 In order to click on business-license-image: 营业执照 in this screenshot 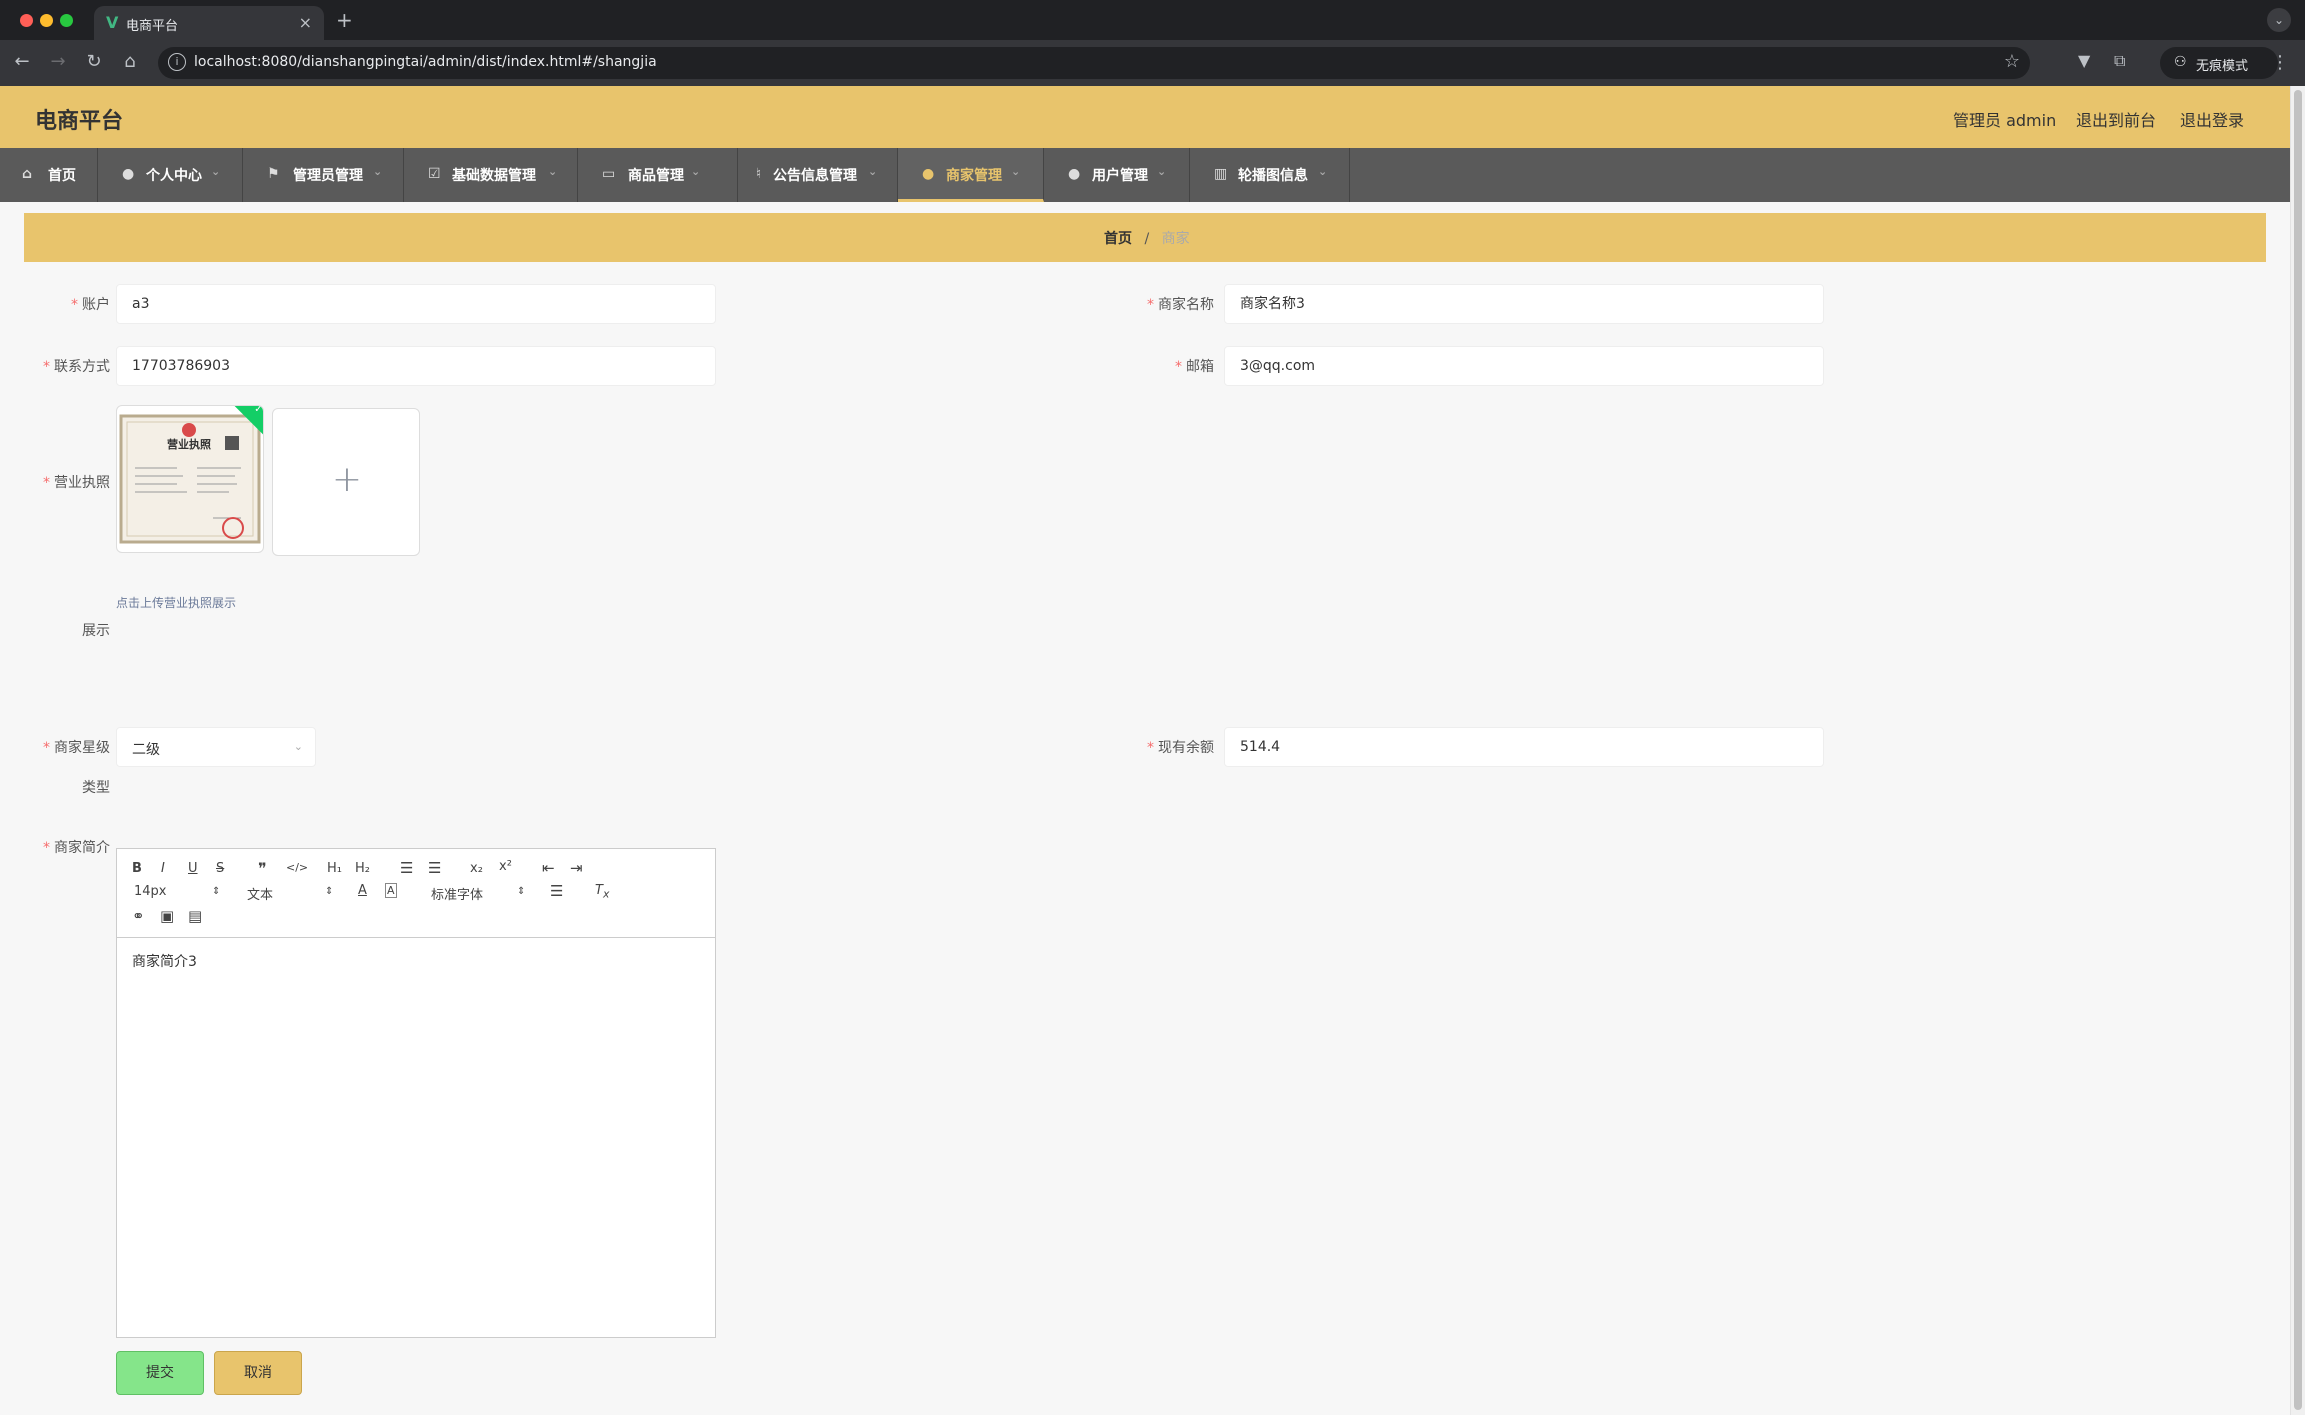, I will do `click(190, 479)`.